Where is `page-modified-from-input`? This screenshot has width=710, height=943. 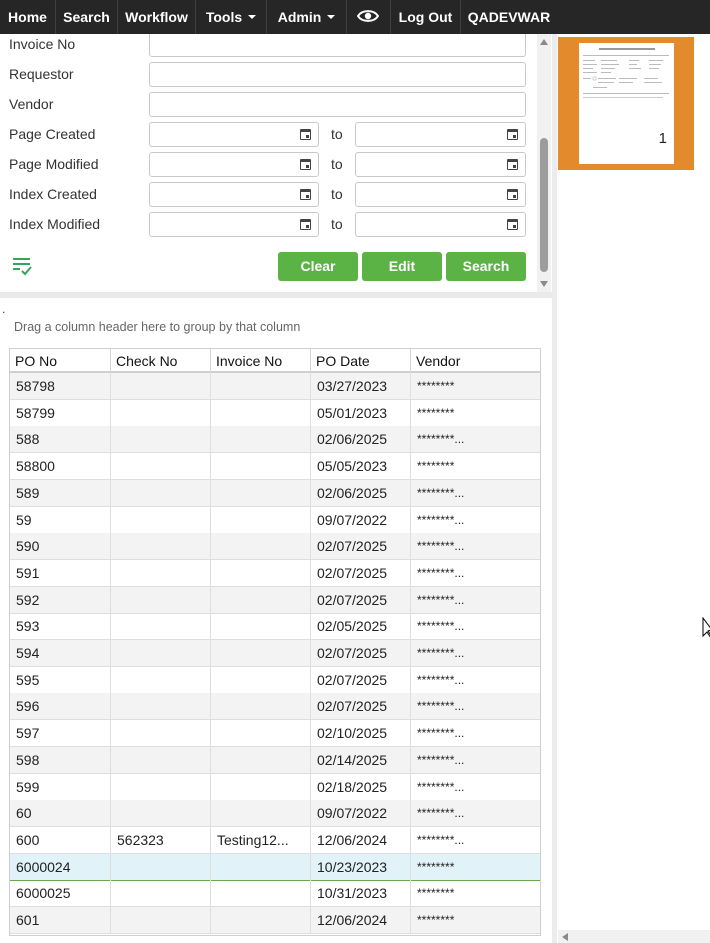
page-modified-from-input is located at coordinates (234, 164).